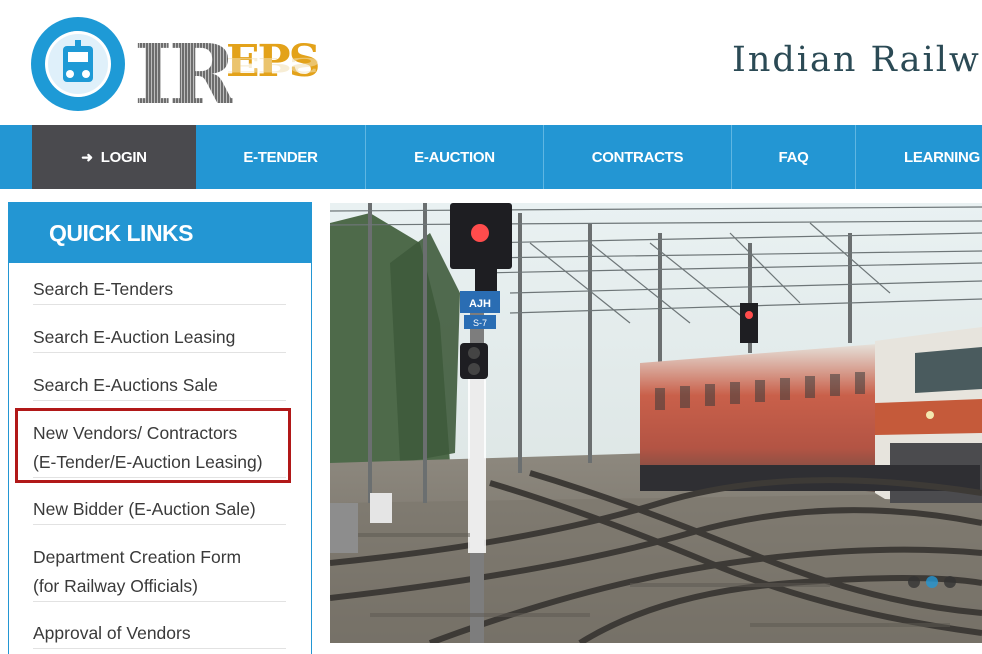 The image size is (982, 654). I want to click on nav-learning: LEARNING, so click(919, 157).